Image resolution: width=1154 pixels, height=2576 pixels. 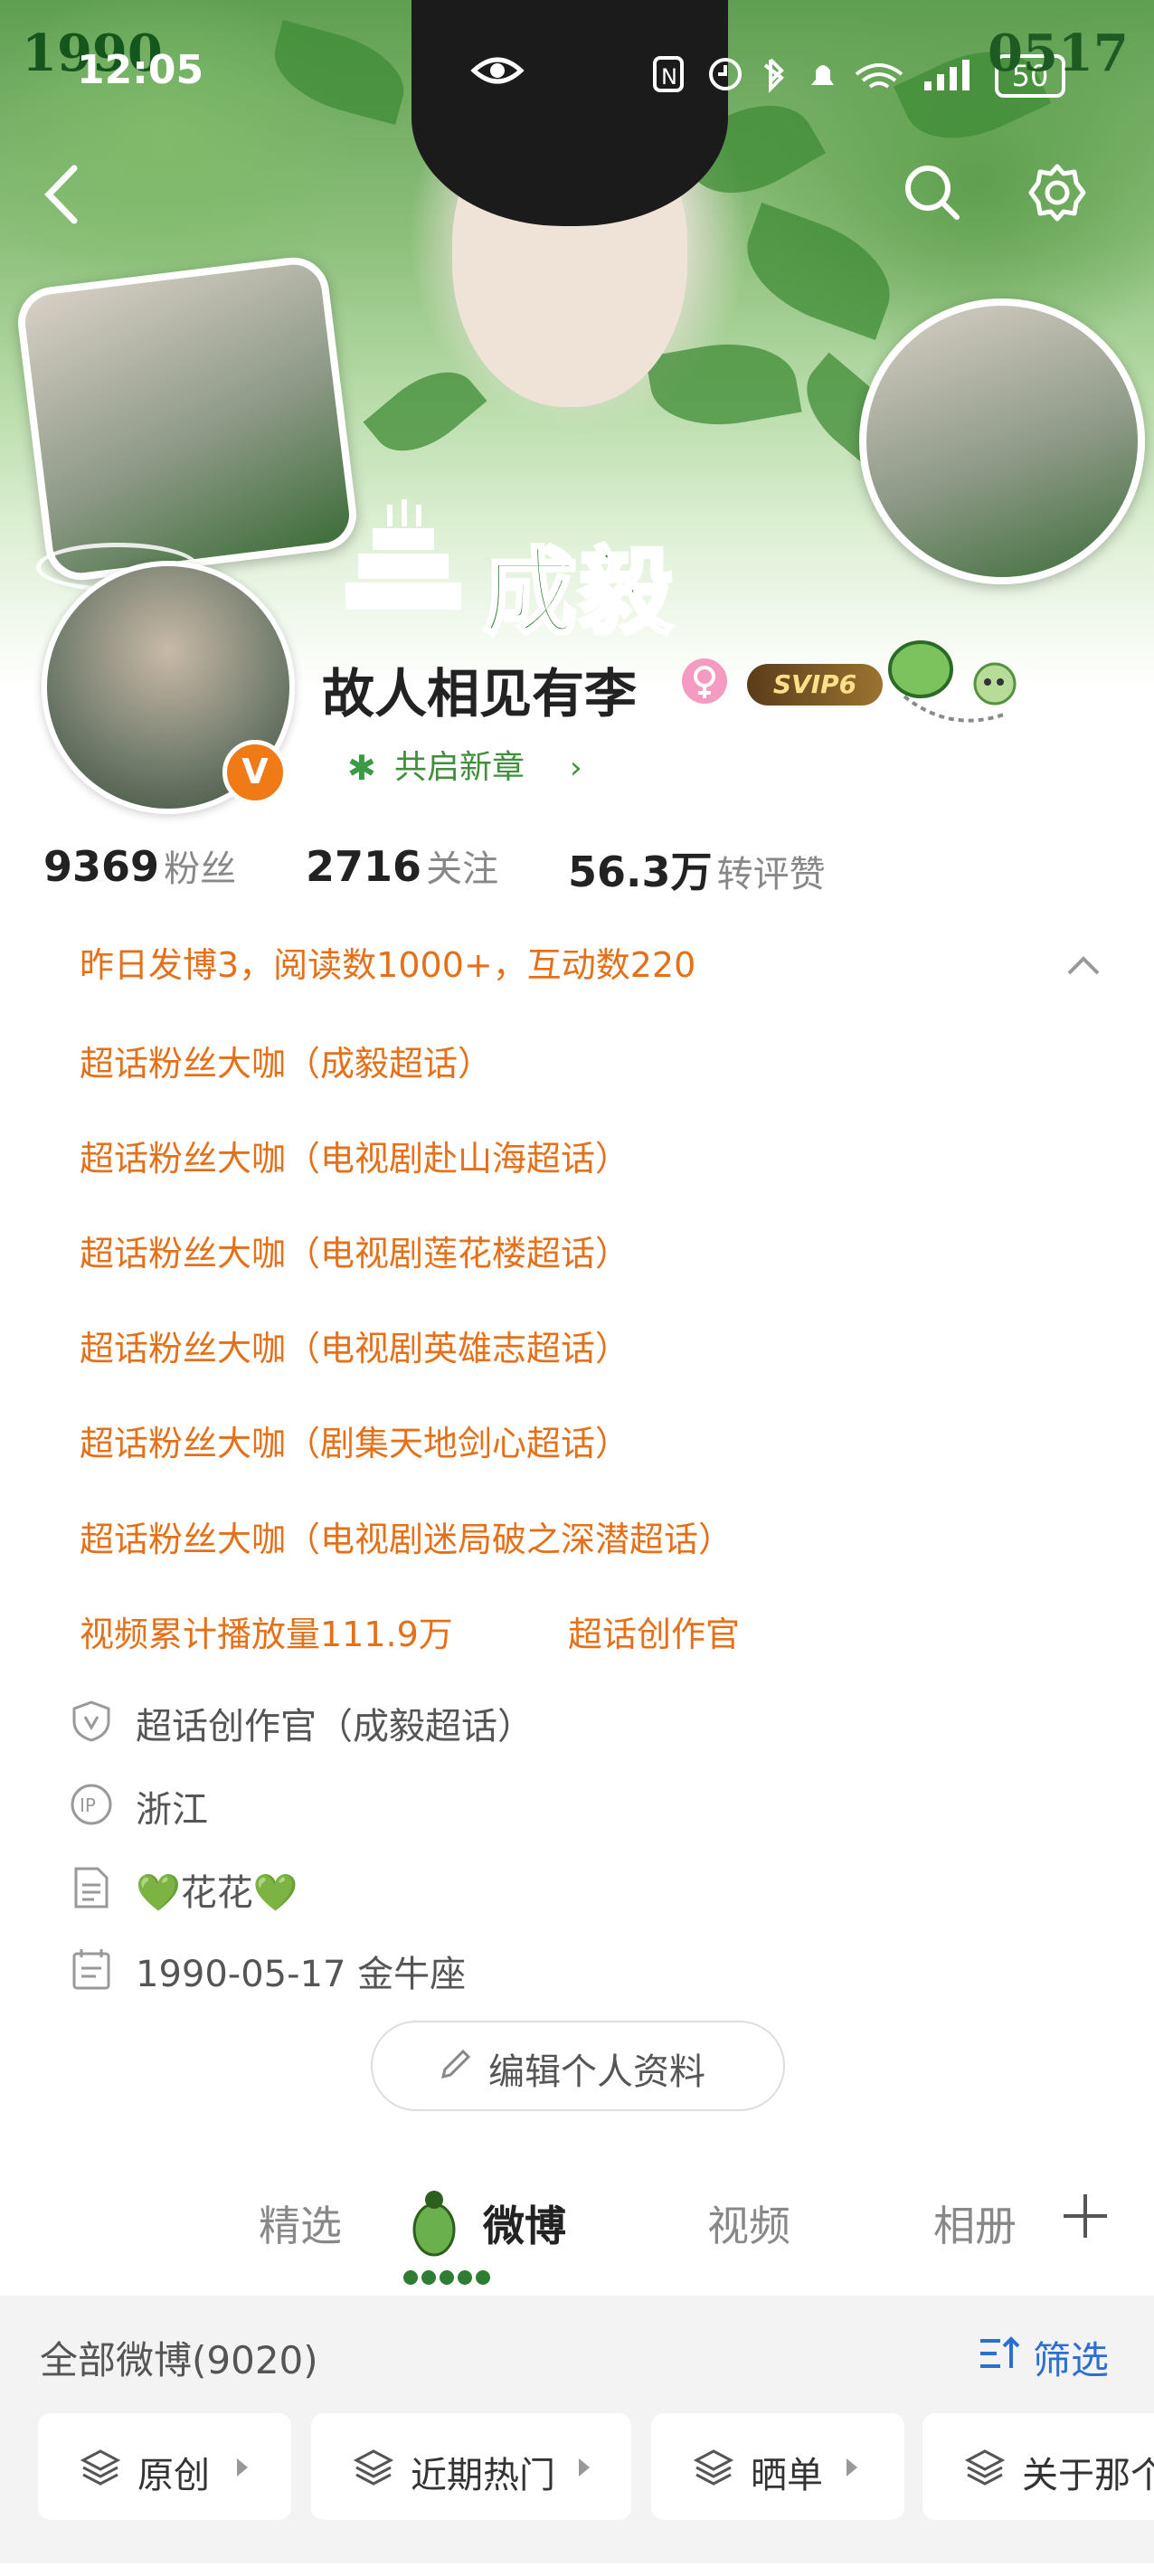 What do you see at coordinates (577, 2570) in the screenshot?
I see `bottom-edge` at bounding box center [577, 2570].